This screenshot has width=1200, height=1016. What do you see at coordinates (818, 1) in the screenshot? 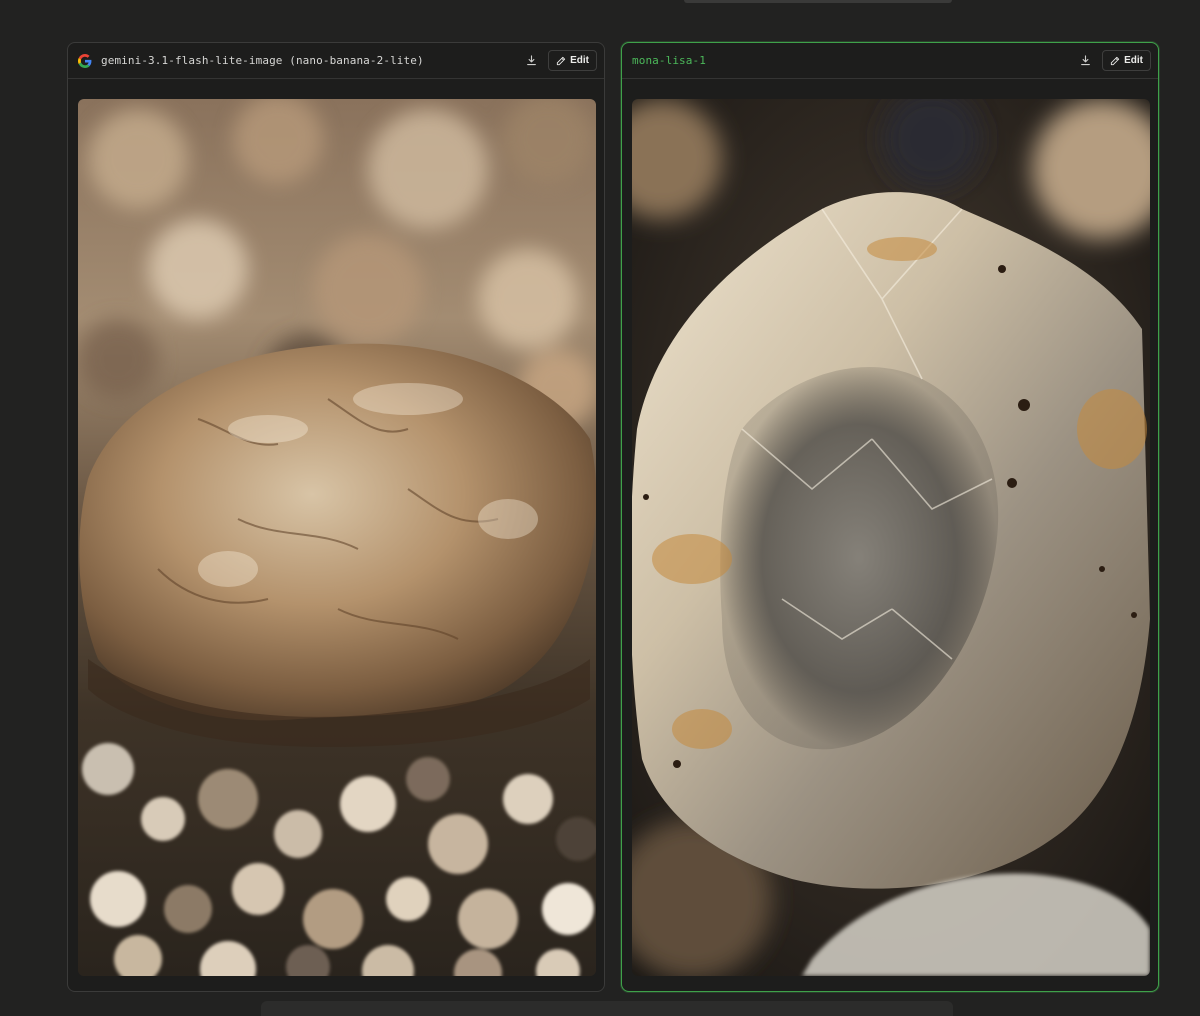
I see `top-toolbar-edge` at bounding box center [818, 1].